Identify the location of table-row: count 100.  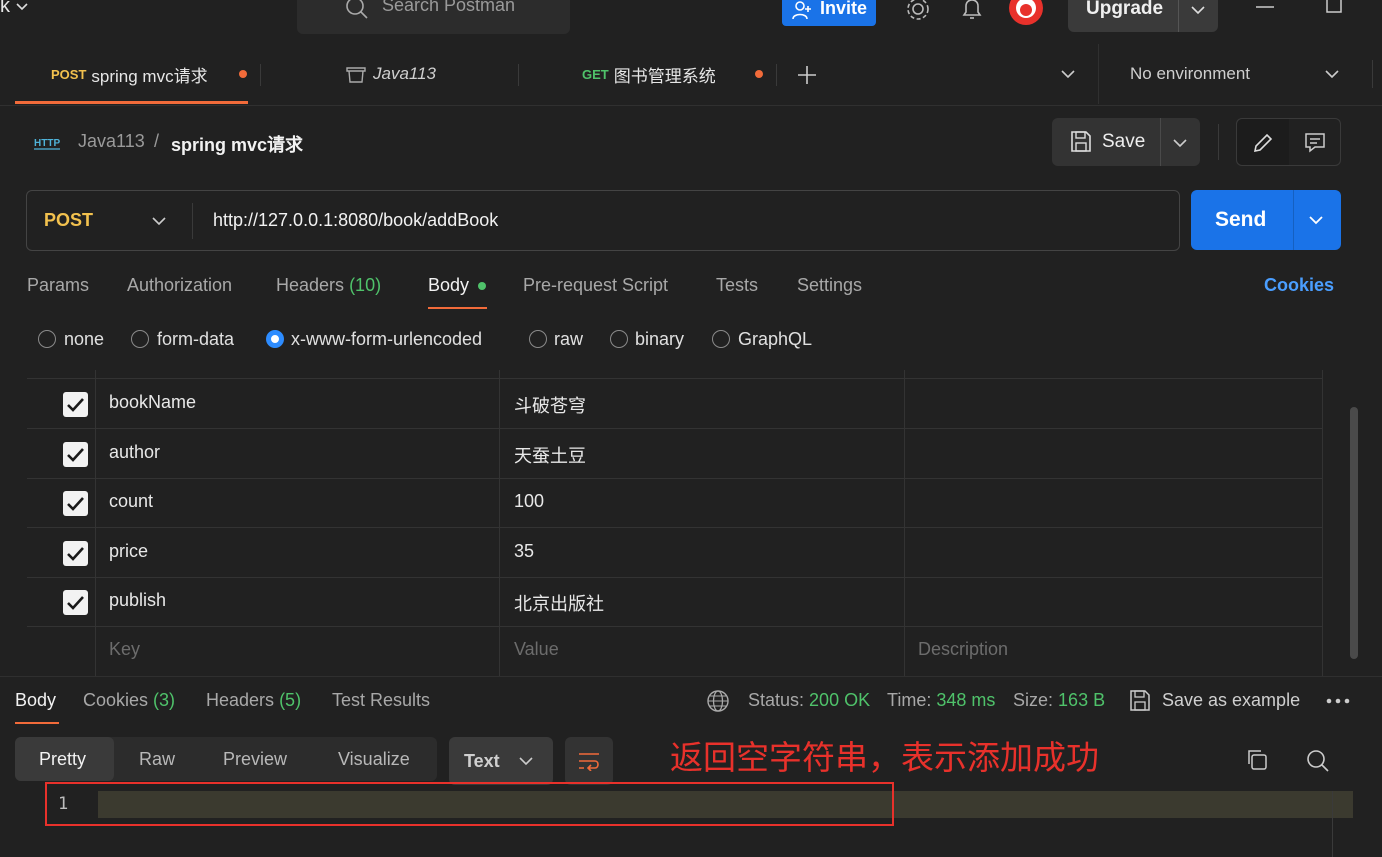
(675, 503).